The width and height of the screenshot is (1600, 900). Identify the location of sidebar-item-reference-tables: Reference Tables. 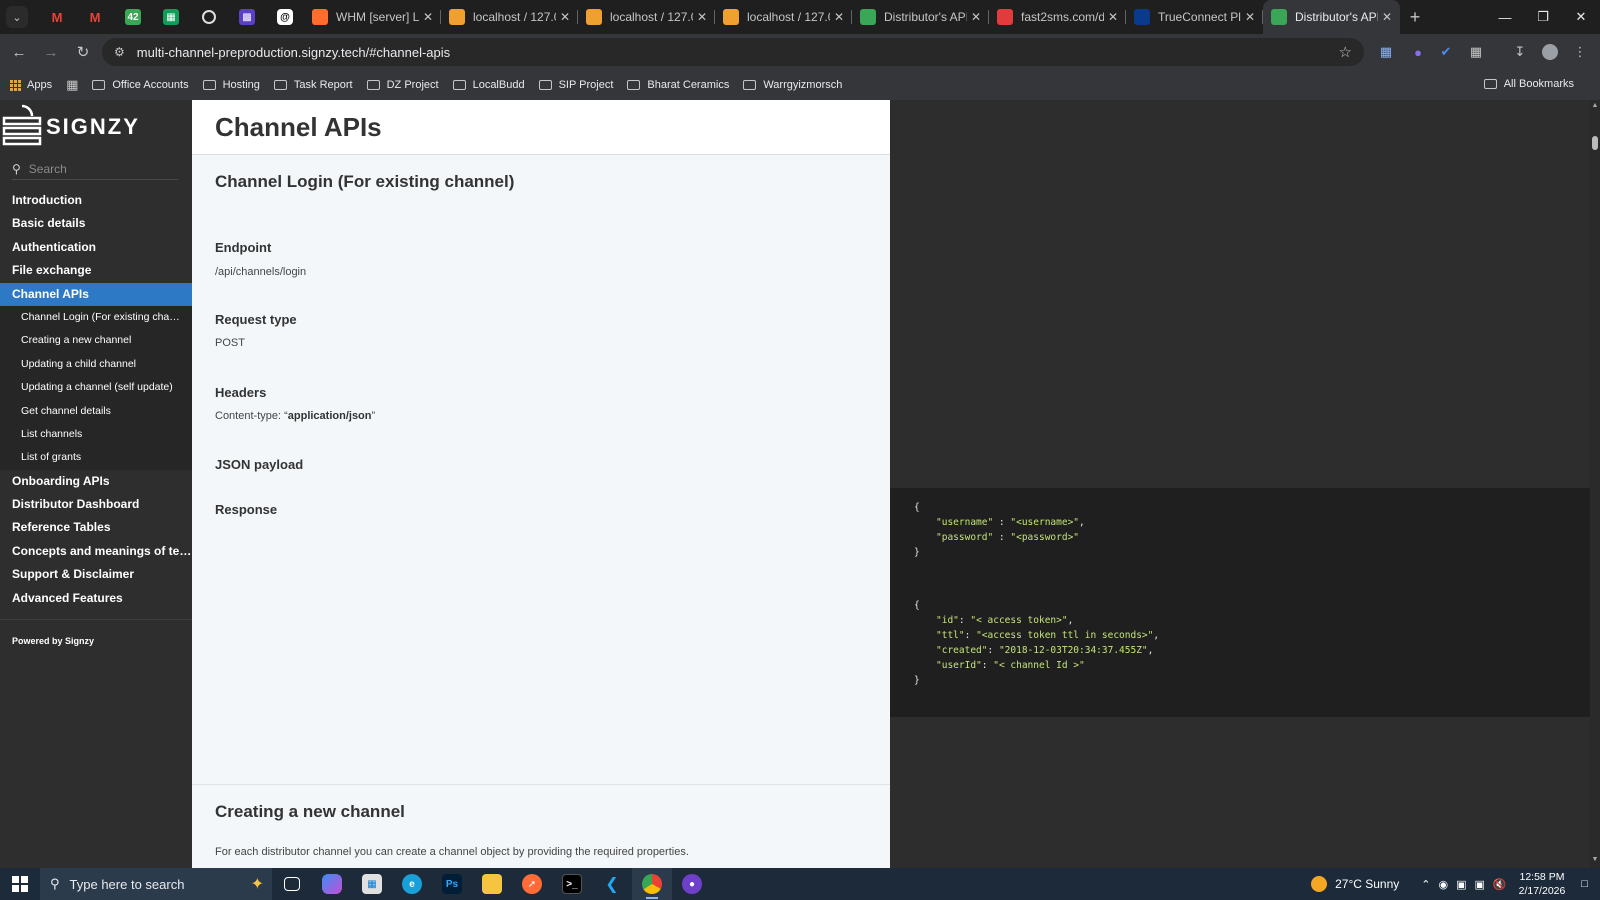
(96, 527).